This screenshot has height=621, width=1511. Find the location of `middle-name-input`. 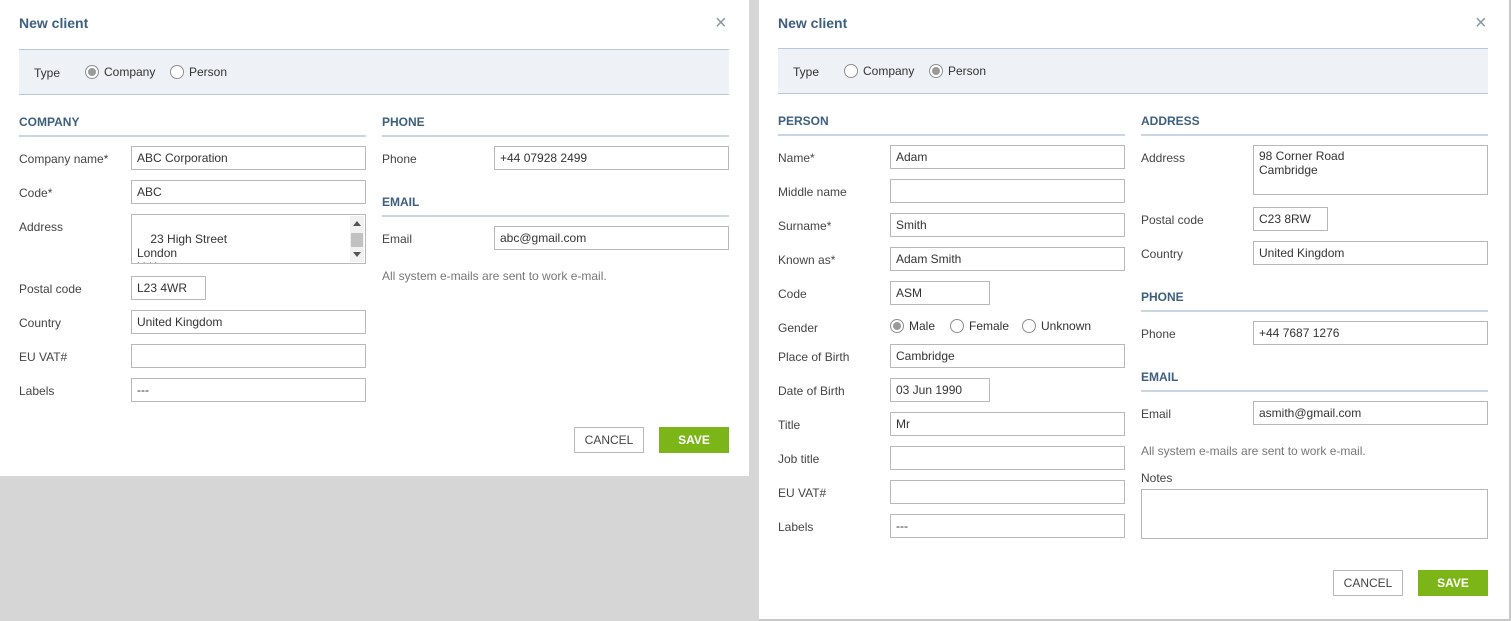

middle-name-input is located at coordinates (1007, 191).